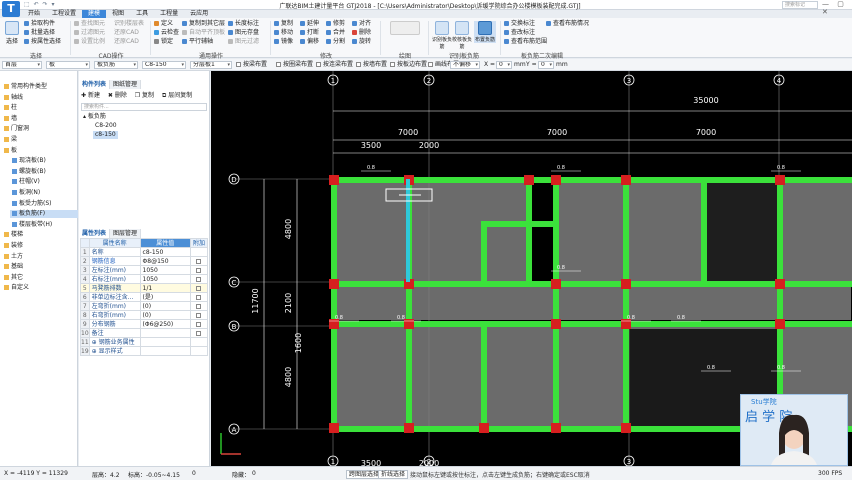  Describe the element at coordinates (40, 98) in the screenshot. I see `nav-item: 轴线` at that location.